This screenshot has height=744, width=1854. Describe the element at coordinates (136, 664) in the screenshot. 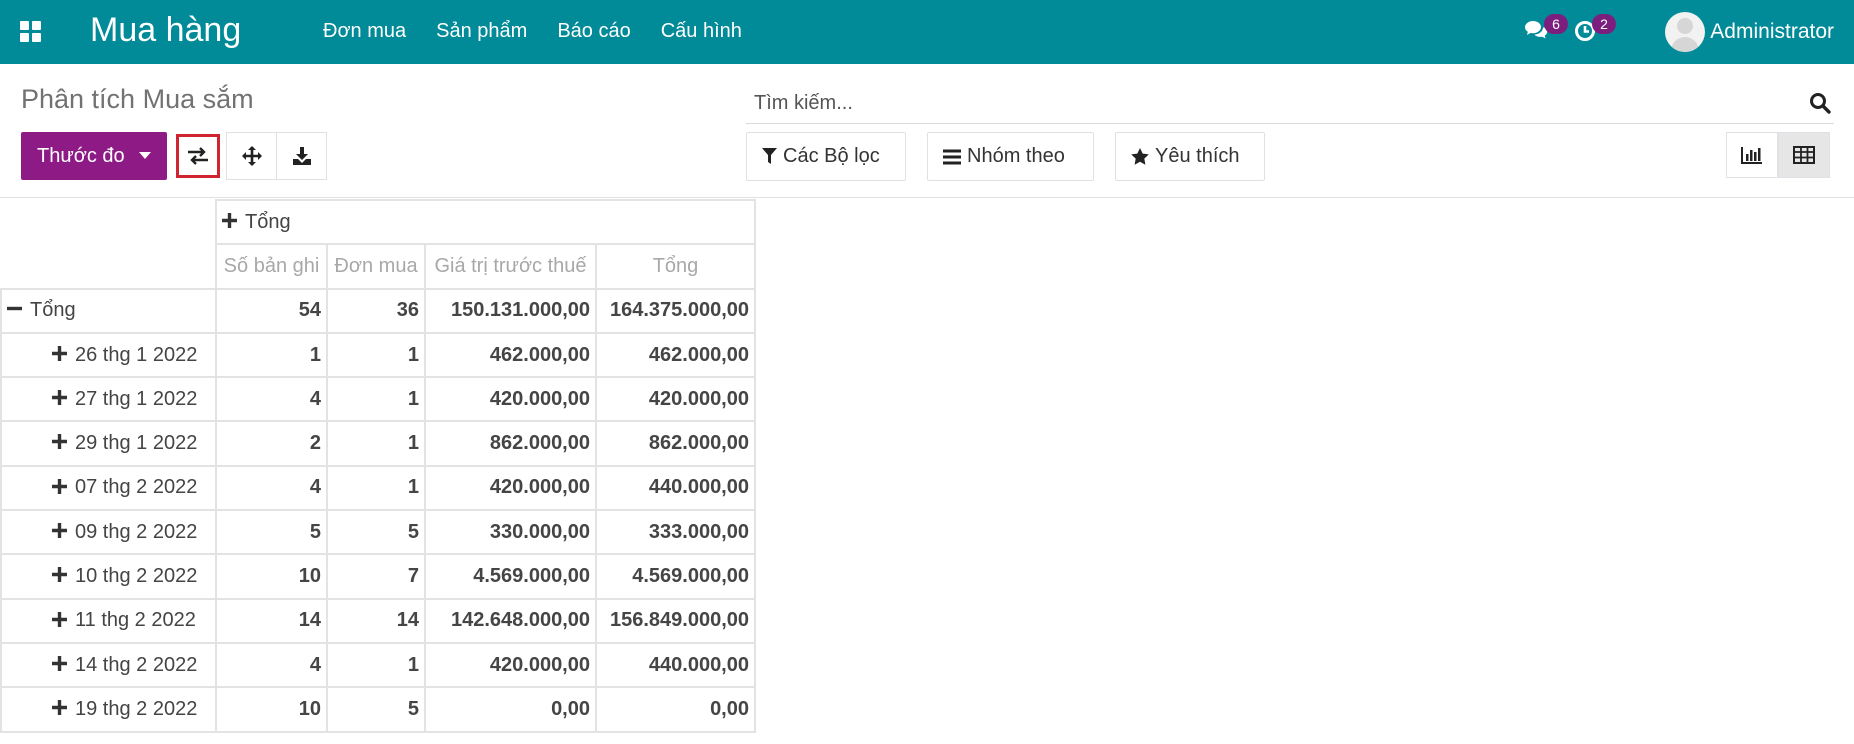

I see `row-label: 14 thg 2 2022` at that location.